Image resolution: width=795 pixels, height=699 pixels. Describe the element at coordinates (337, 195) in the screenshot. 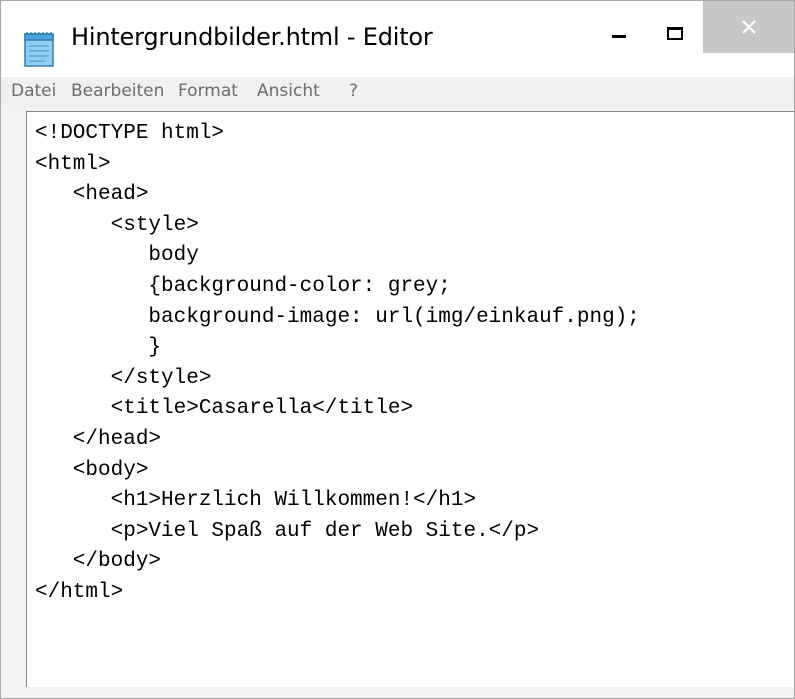

I see `code-line: <head>` at that location.